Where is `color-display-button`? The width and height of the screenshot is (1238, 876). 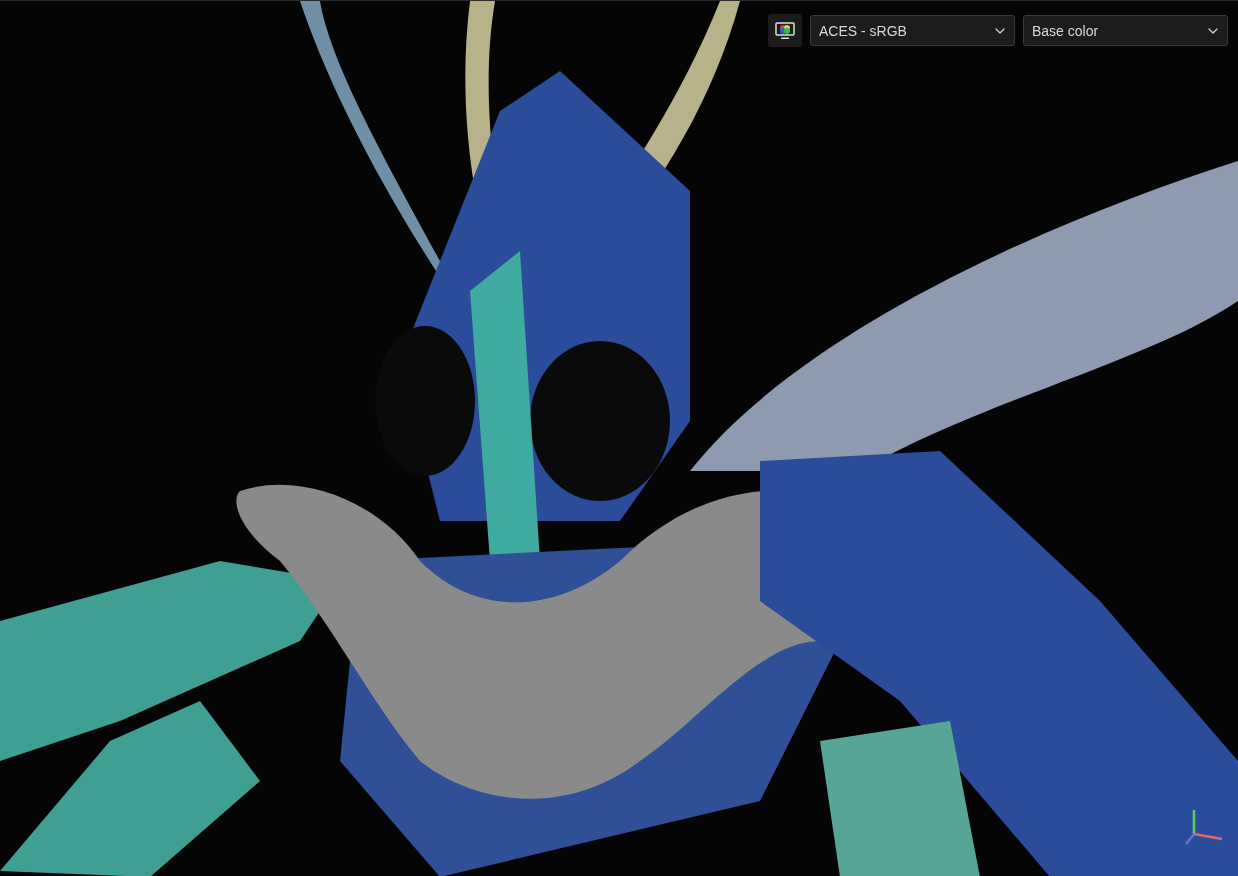 color-display-button is located at coordinates (785, 30).